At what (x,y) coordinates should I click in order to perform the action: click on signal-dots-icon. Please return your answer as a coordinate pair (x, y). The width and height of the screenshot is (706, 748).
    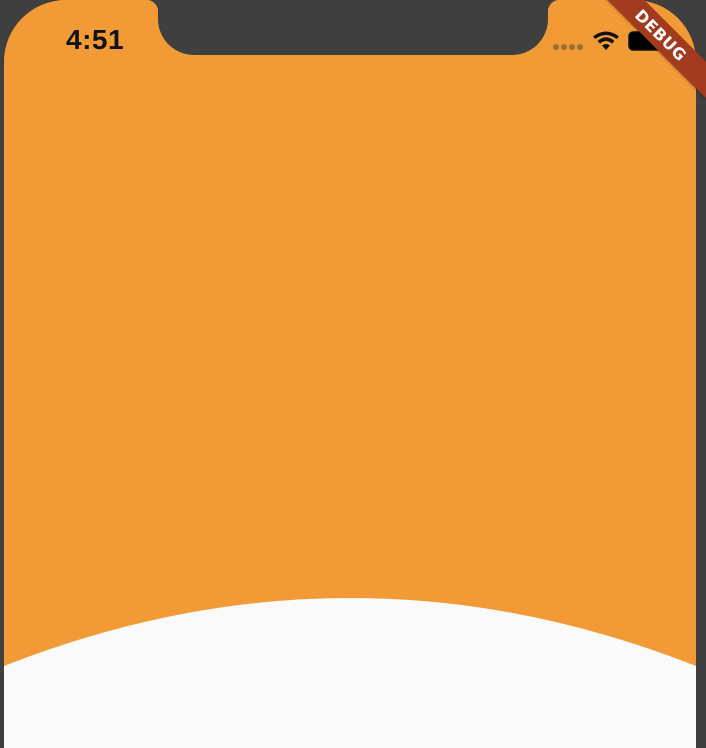
    Looking at the image, I should click on (569, 48).